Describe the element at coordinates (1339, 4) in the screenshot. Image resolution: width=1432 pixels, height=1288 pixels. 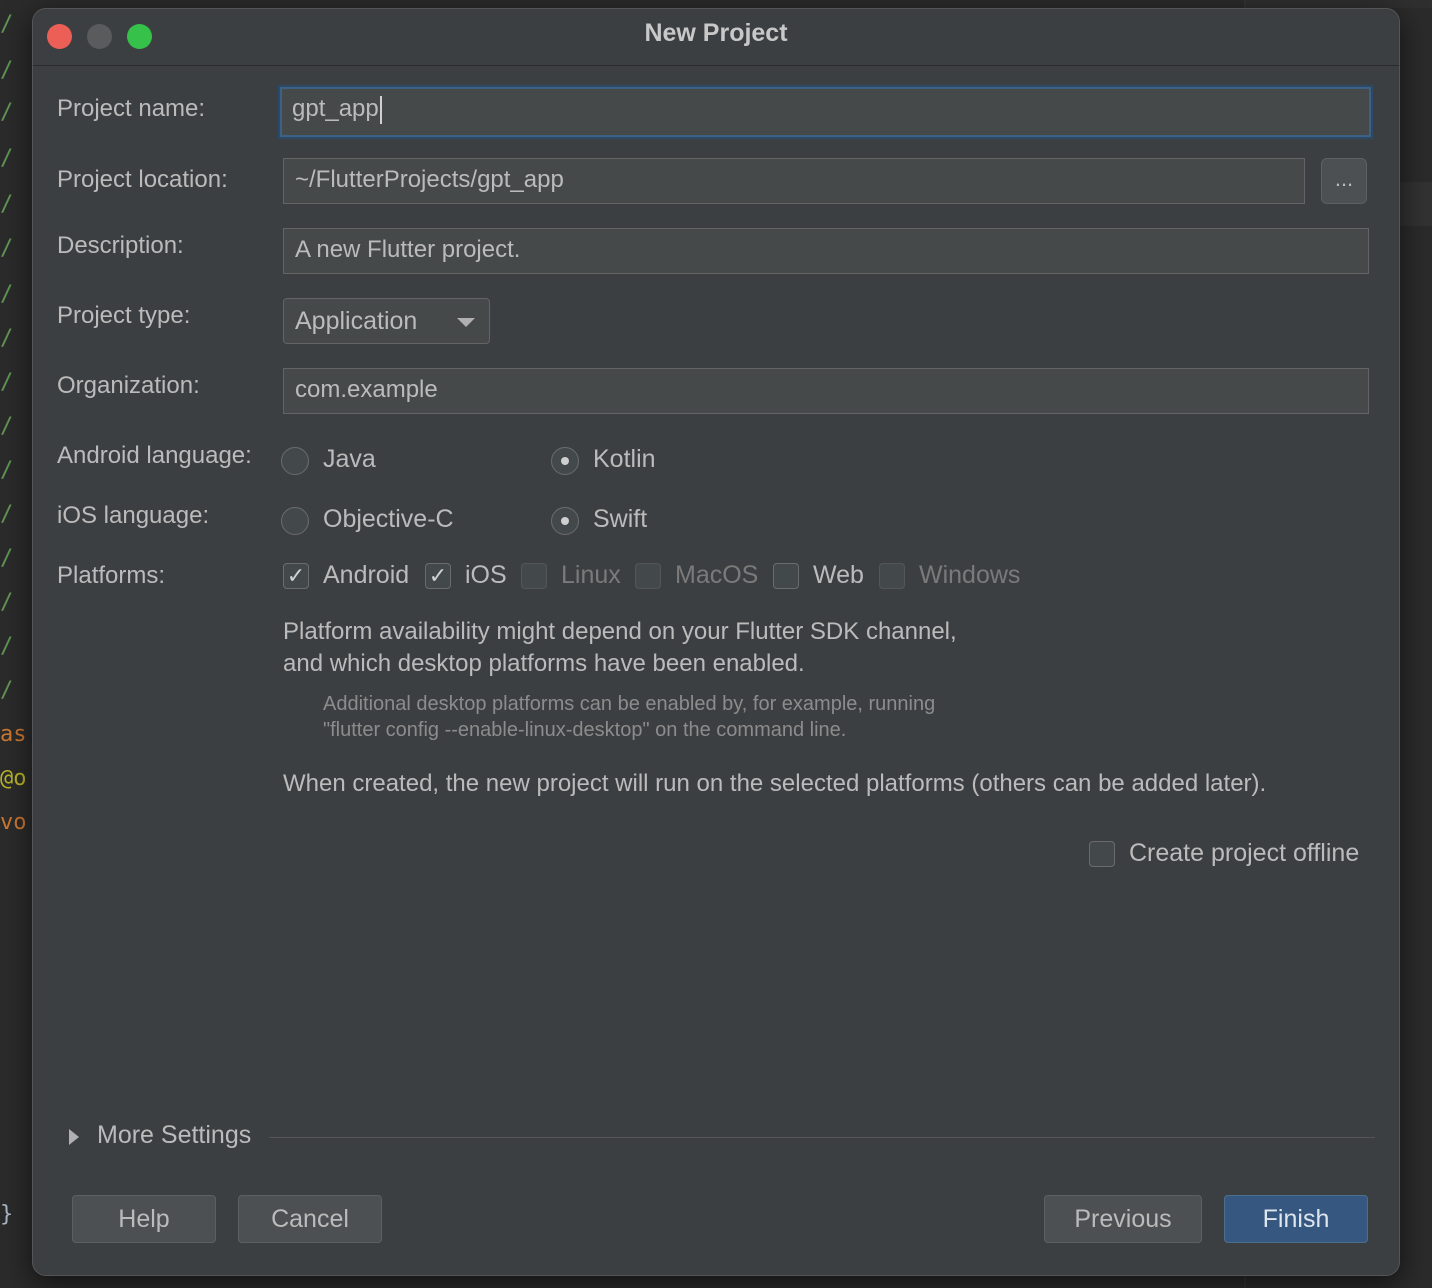
I see `editor-highlight` at that location.